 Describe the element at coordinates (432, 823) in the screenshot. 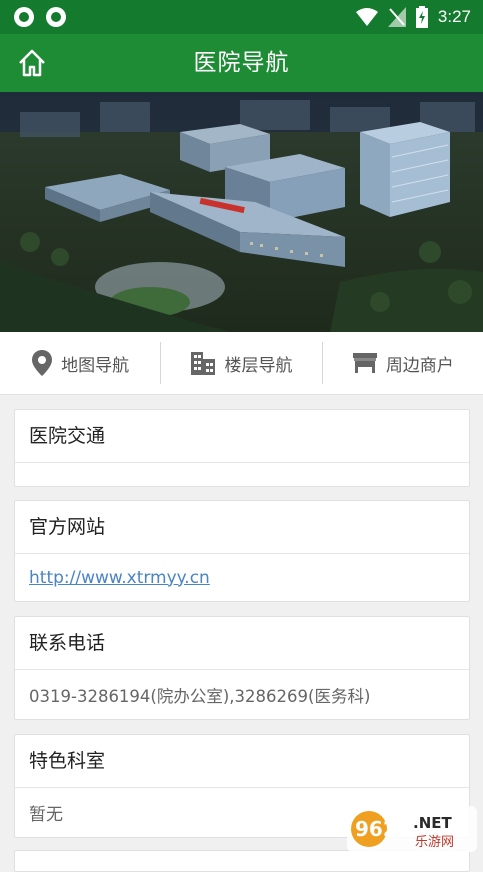

I see `watermark-text-net: .NET` at that location.